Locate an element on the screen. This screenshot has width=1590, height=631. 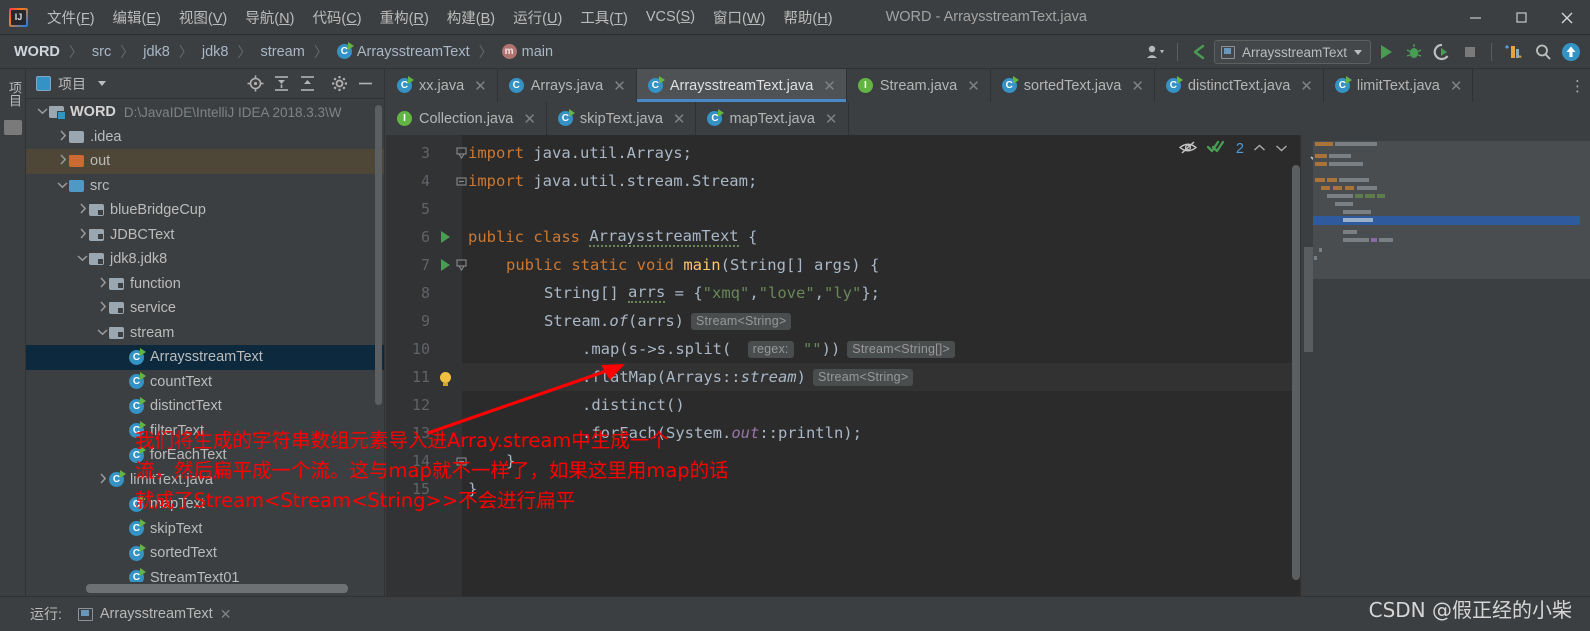
code-line-9: Stream. of (arrs) Stream<String> is located at coordinates (878, 321).